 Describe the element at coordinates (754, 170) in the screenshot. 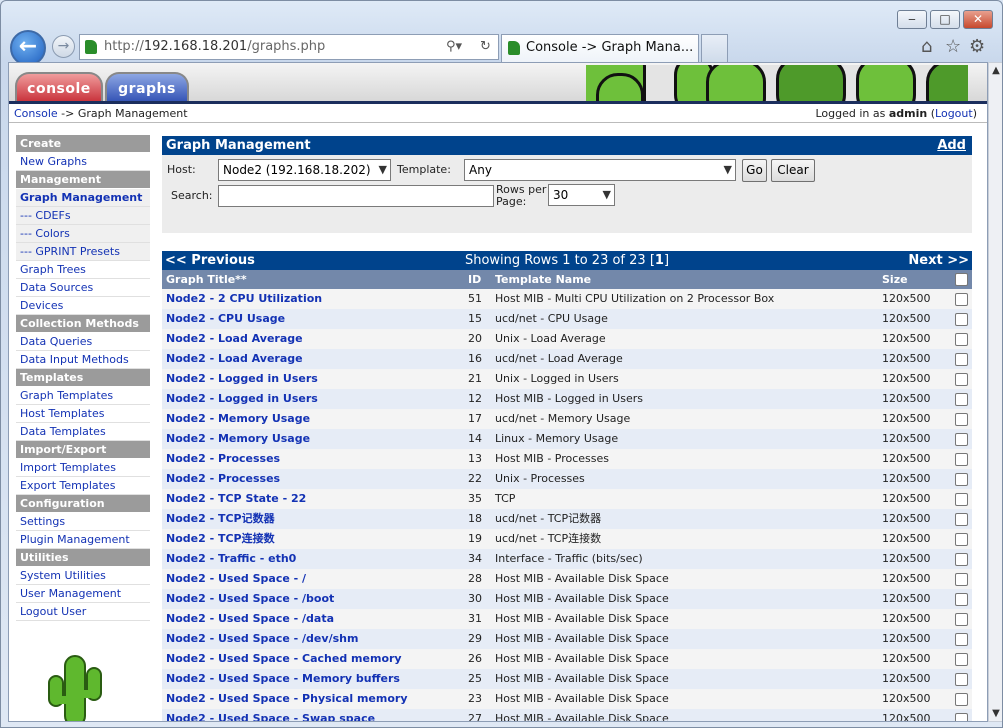

I see `go-button: Go` at that location.